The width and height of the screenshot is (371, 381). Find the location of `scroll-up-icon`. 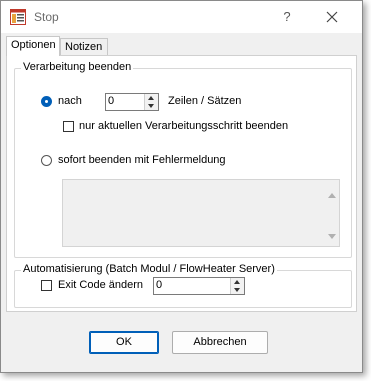

scroll-up-icon is located at coordinates (332, 195).